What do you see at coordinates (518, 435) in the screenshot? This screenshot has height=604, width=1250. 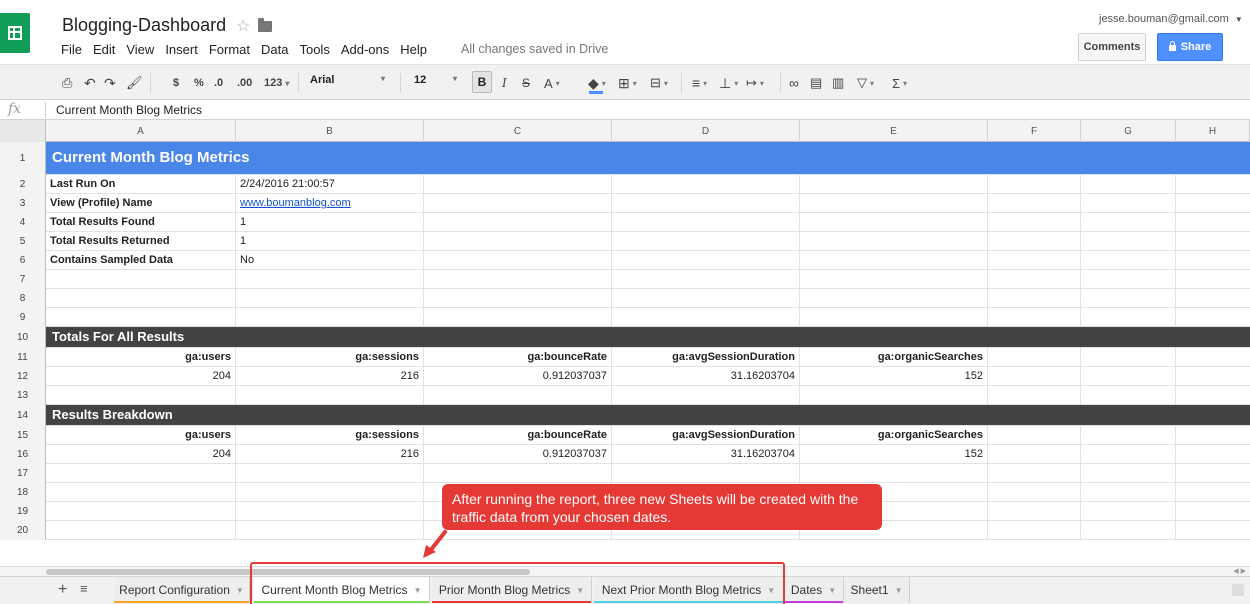 I see `metric-header-cell: ga:bounceRate` at bounding box center [518, 435].